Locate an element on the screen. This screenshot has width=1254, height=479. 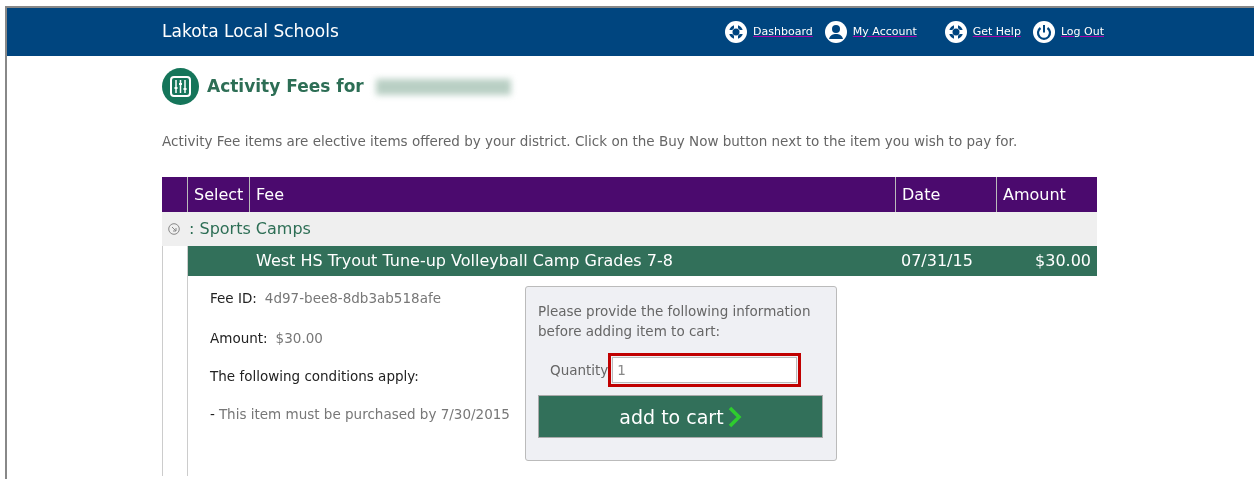
fee-amount: $30.00 is located at coordinates (1063, 261).